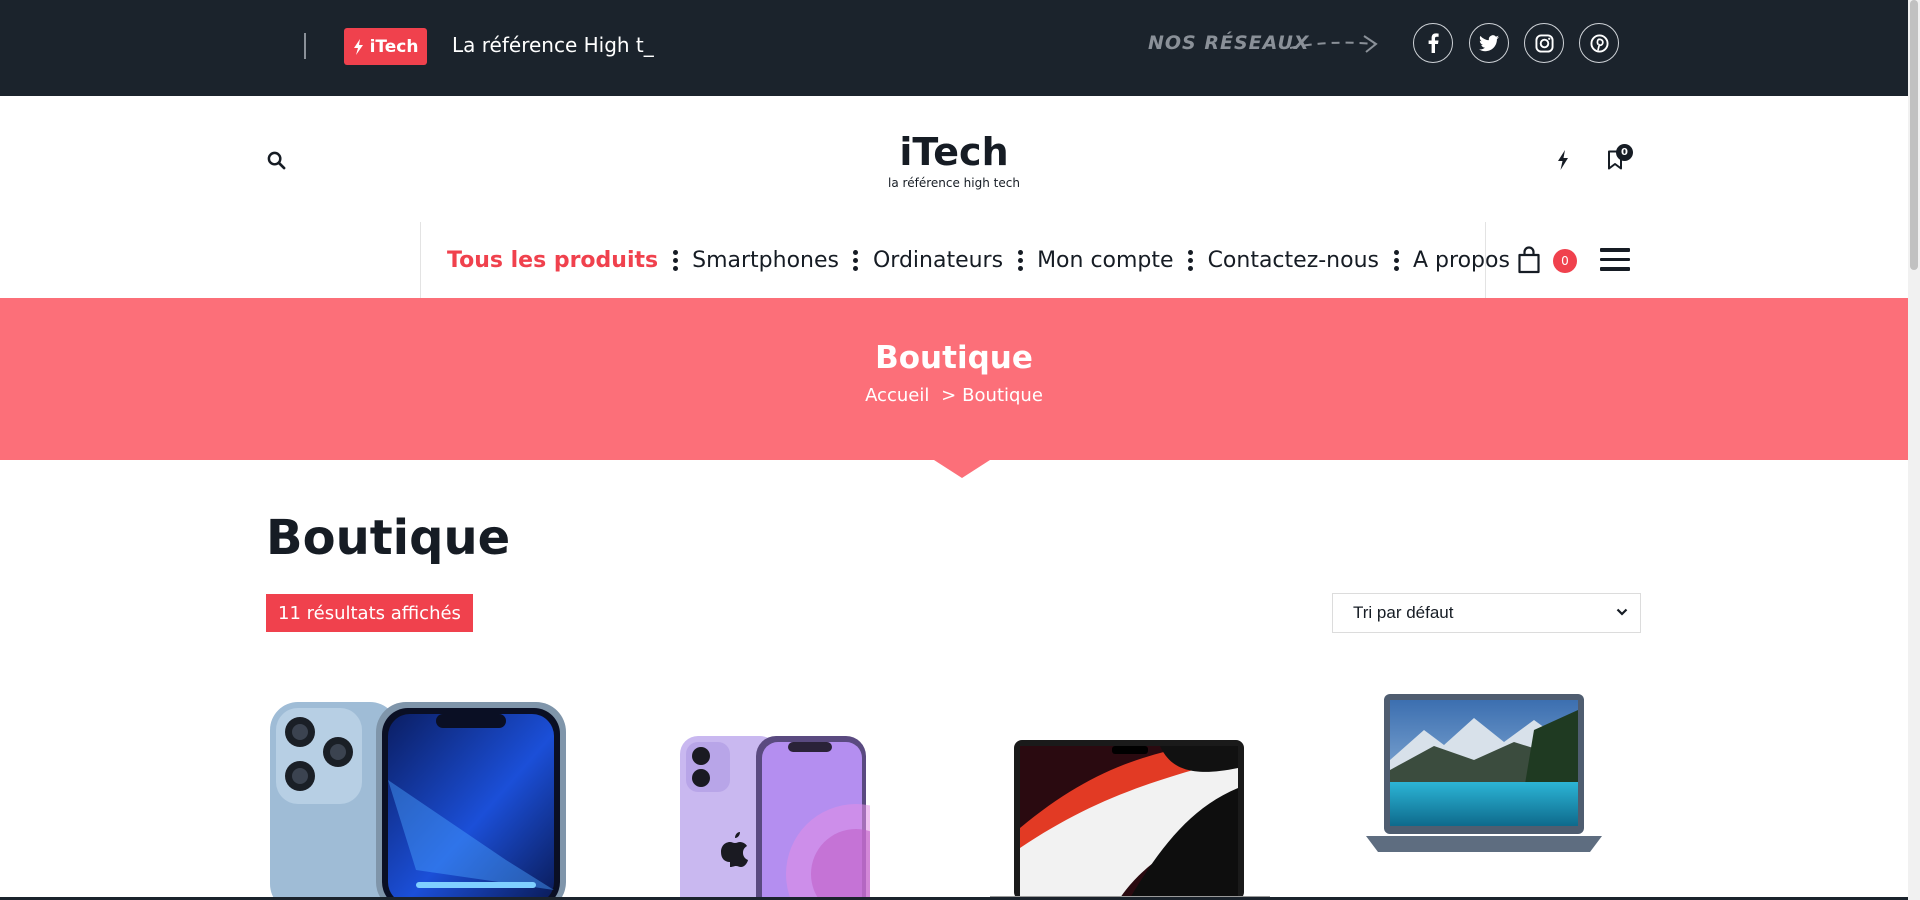 This screenshot has width=1920, height=900. Describe the element at coordinates (1105, 260) in the screenshot. I see `nav-item-my-account: Mon compte` at that location.